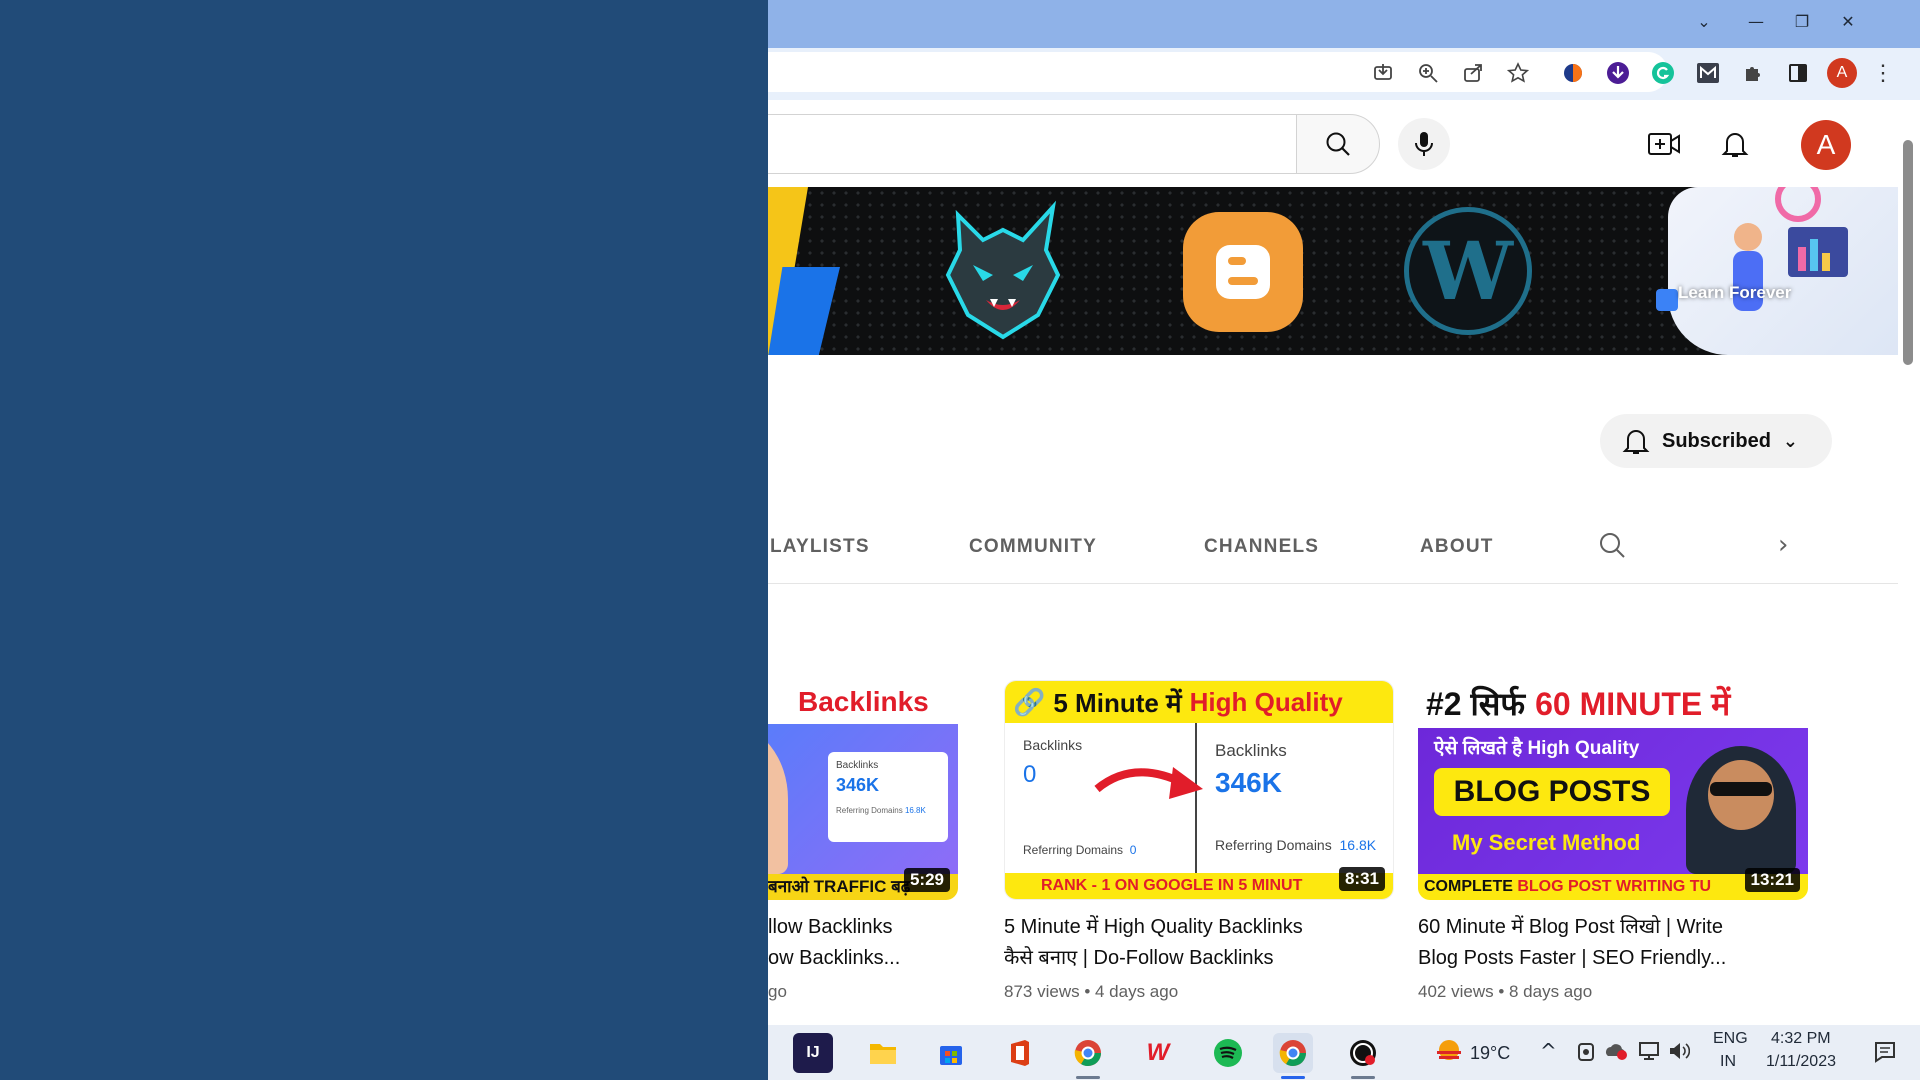 The width and height of the screenshot is (1920, 1080). I want to click on video-title-line1: 5 Minute में High Quality Backlinks, so click(1204, 927).